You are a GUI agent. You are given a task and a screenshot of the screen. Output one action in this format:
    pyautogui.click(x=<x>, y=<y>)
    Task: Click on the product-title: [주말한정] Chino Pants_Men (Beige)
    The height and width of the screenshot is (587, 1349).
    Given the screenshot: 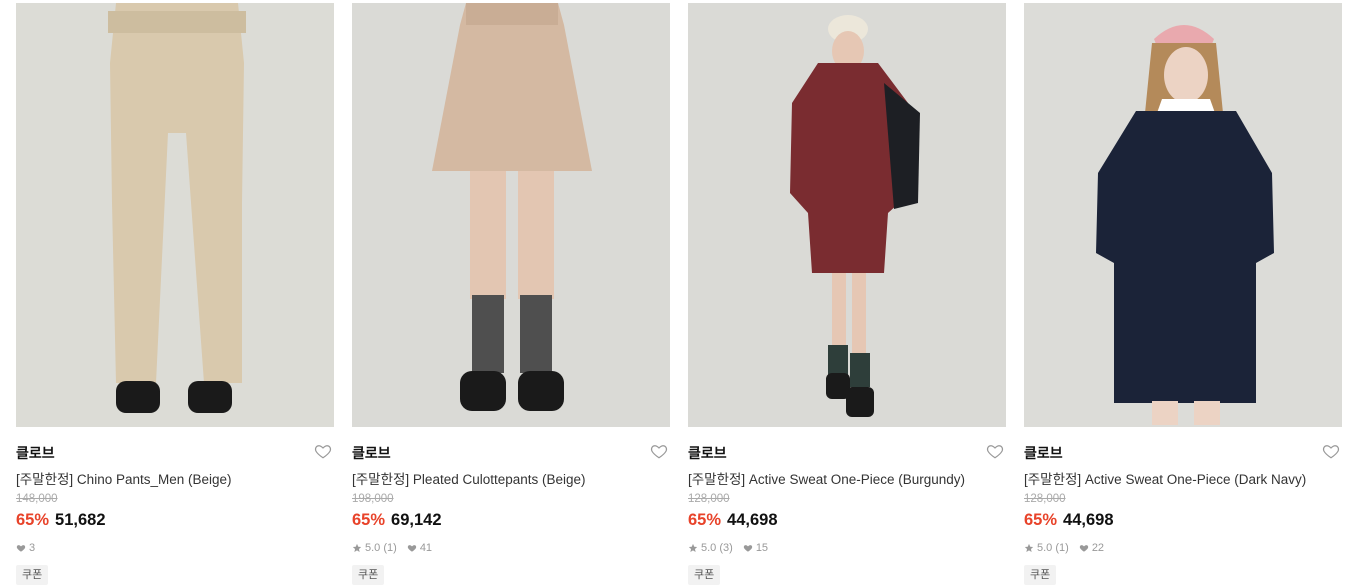 What is the action you would take?
    pyautogui.click(x=124, y=478)
    